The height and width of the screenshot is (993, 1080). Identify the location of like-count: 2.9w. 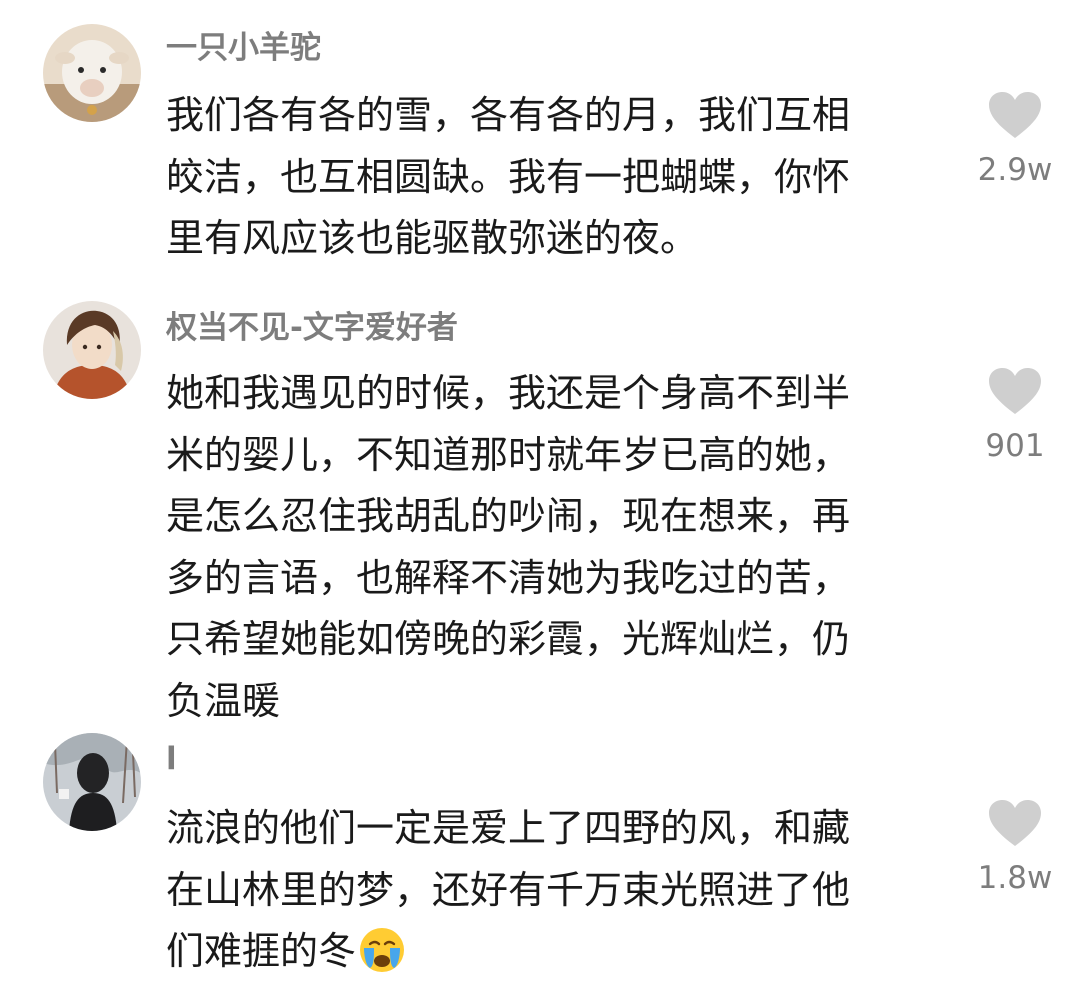
(1015, 170).